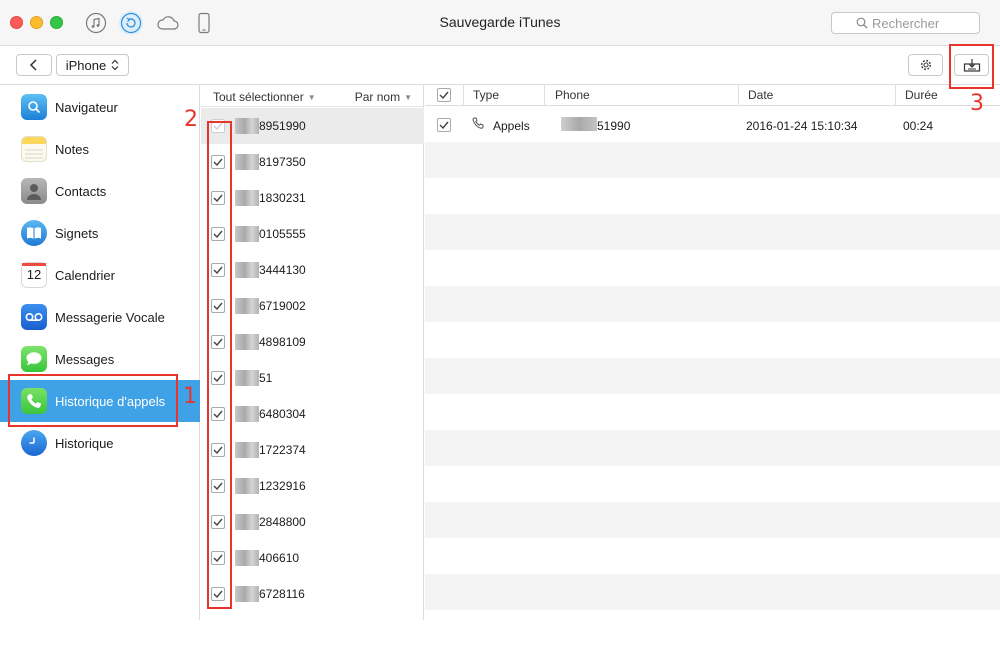  Describe the element at coordinates (204, 23) in the screenshot. I see `phone-icon` at that location.